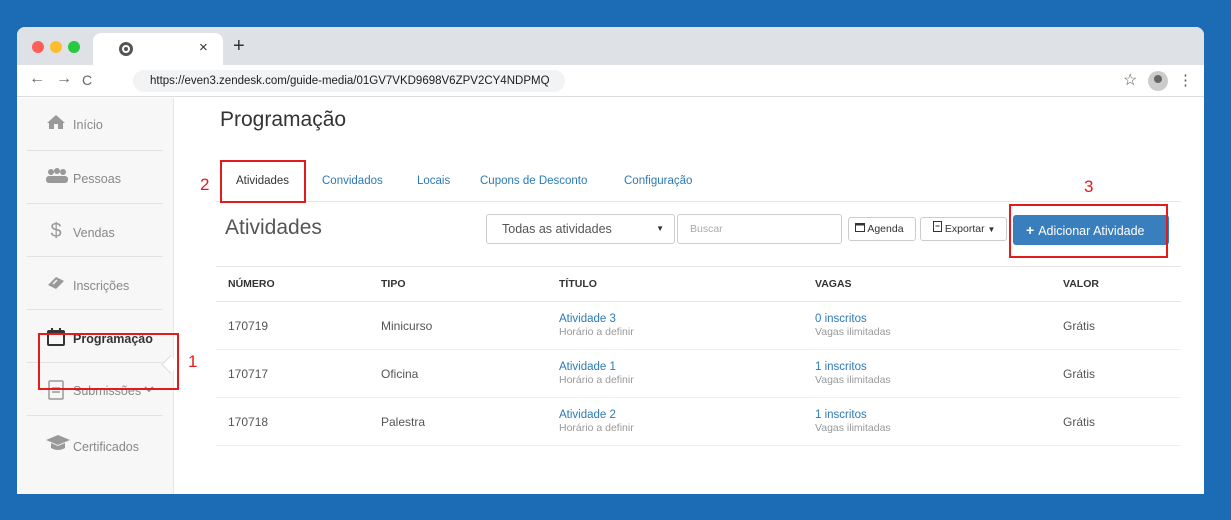 The width and height of the screenshot is (1231, 520). Describe the element at coordinates (458, 421) in the screenshot. I see `cell-tipo: Palestra` at that location.